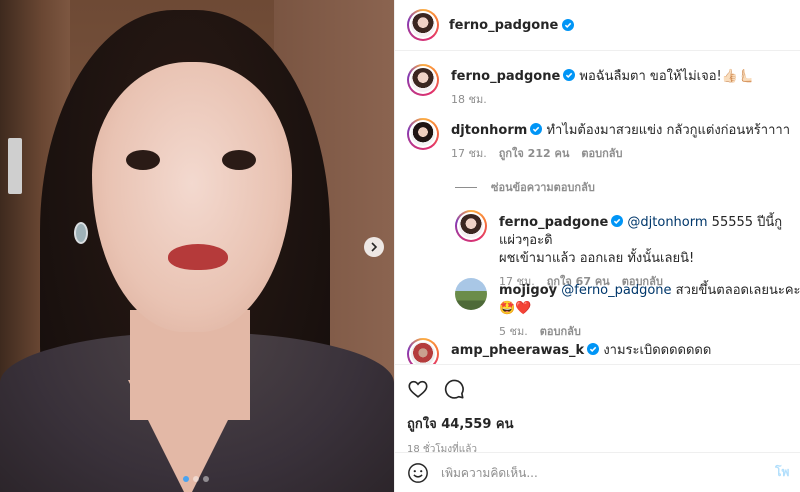 This screenshot has height=492, width=800. What do you see at coordinates (143, 160) in the screenshot?
I see `photo-eye-left` at bounding box center [143, 160].